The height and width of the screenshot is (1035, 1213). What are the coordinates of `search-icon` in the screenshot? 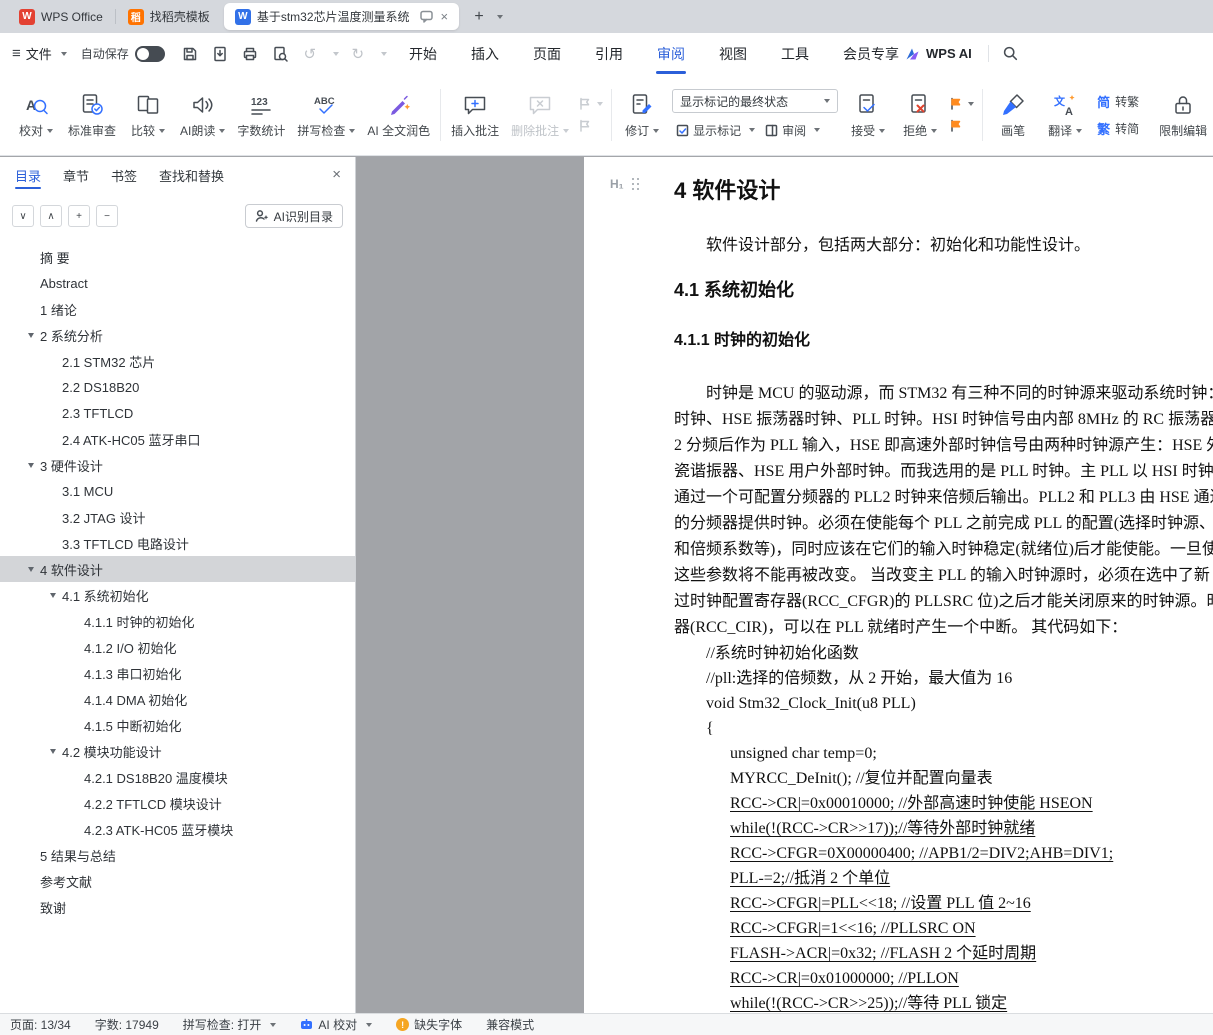 It's located at (1010, 53).